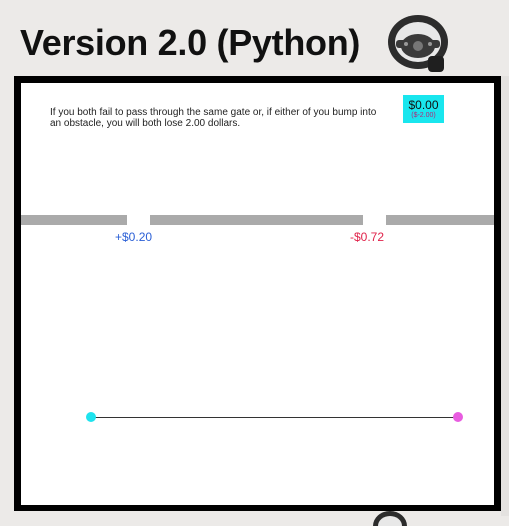  I want to click on page-title: Version 2.0 (Python), so click(190, 42).